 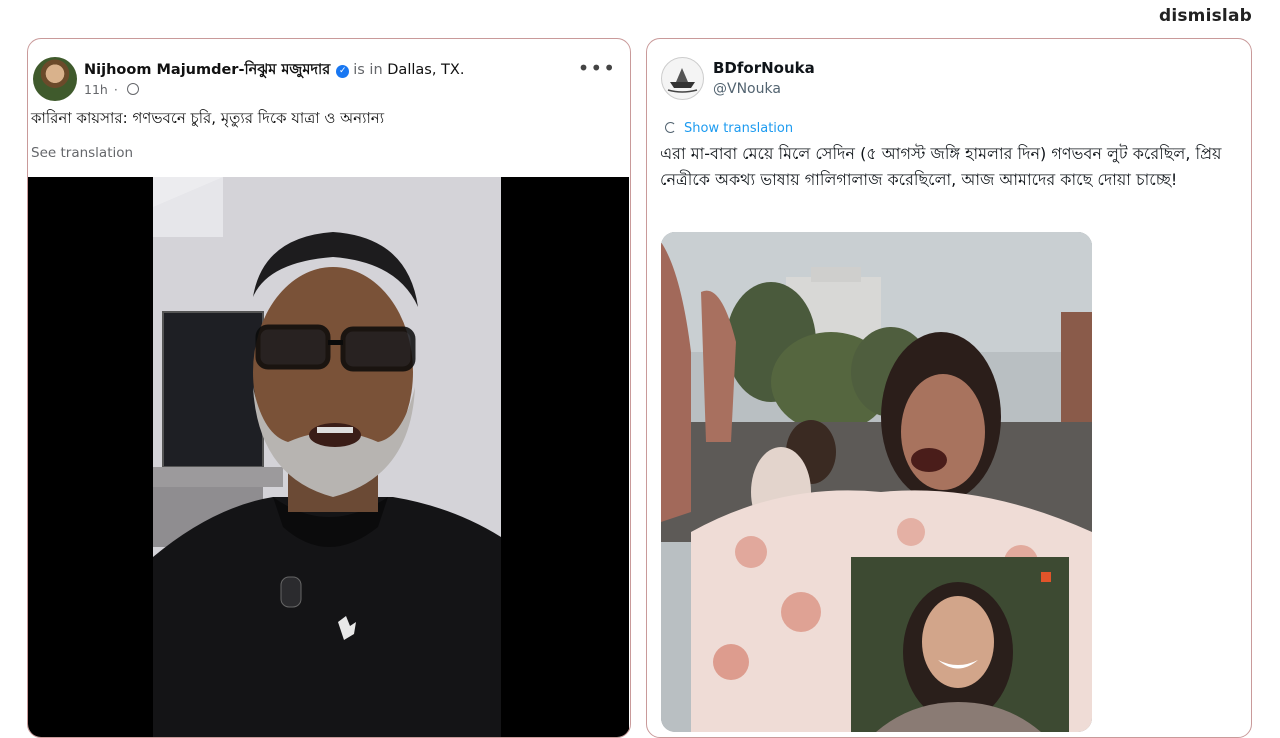 What do you see at coordinates (343, 71) in the screenshot?
I see `verified-badge-icon: ✓` at bounding box center [343, 71].